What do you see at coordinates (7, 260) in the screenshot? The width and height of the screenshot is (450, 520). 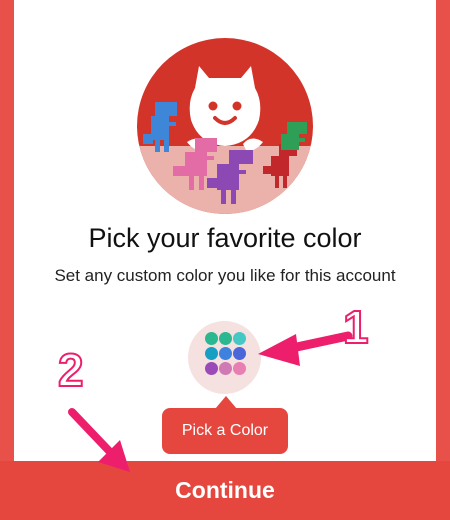 I see `frame-left-edge` at bounding box center [7, 260].